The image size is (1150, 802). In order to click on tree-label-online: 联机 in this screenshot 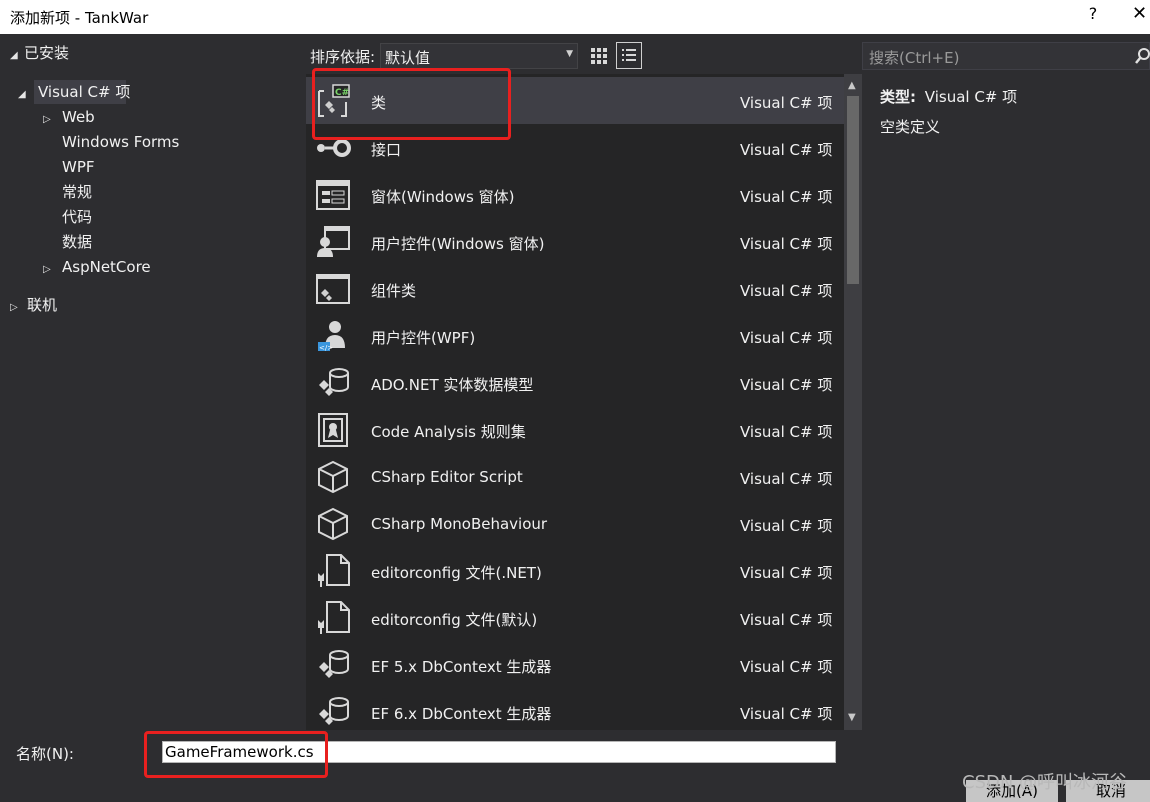, I will do `click(42, 305)`.